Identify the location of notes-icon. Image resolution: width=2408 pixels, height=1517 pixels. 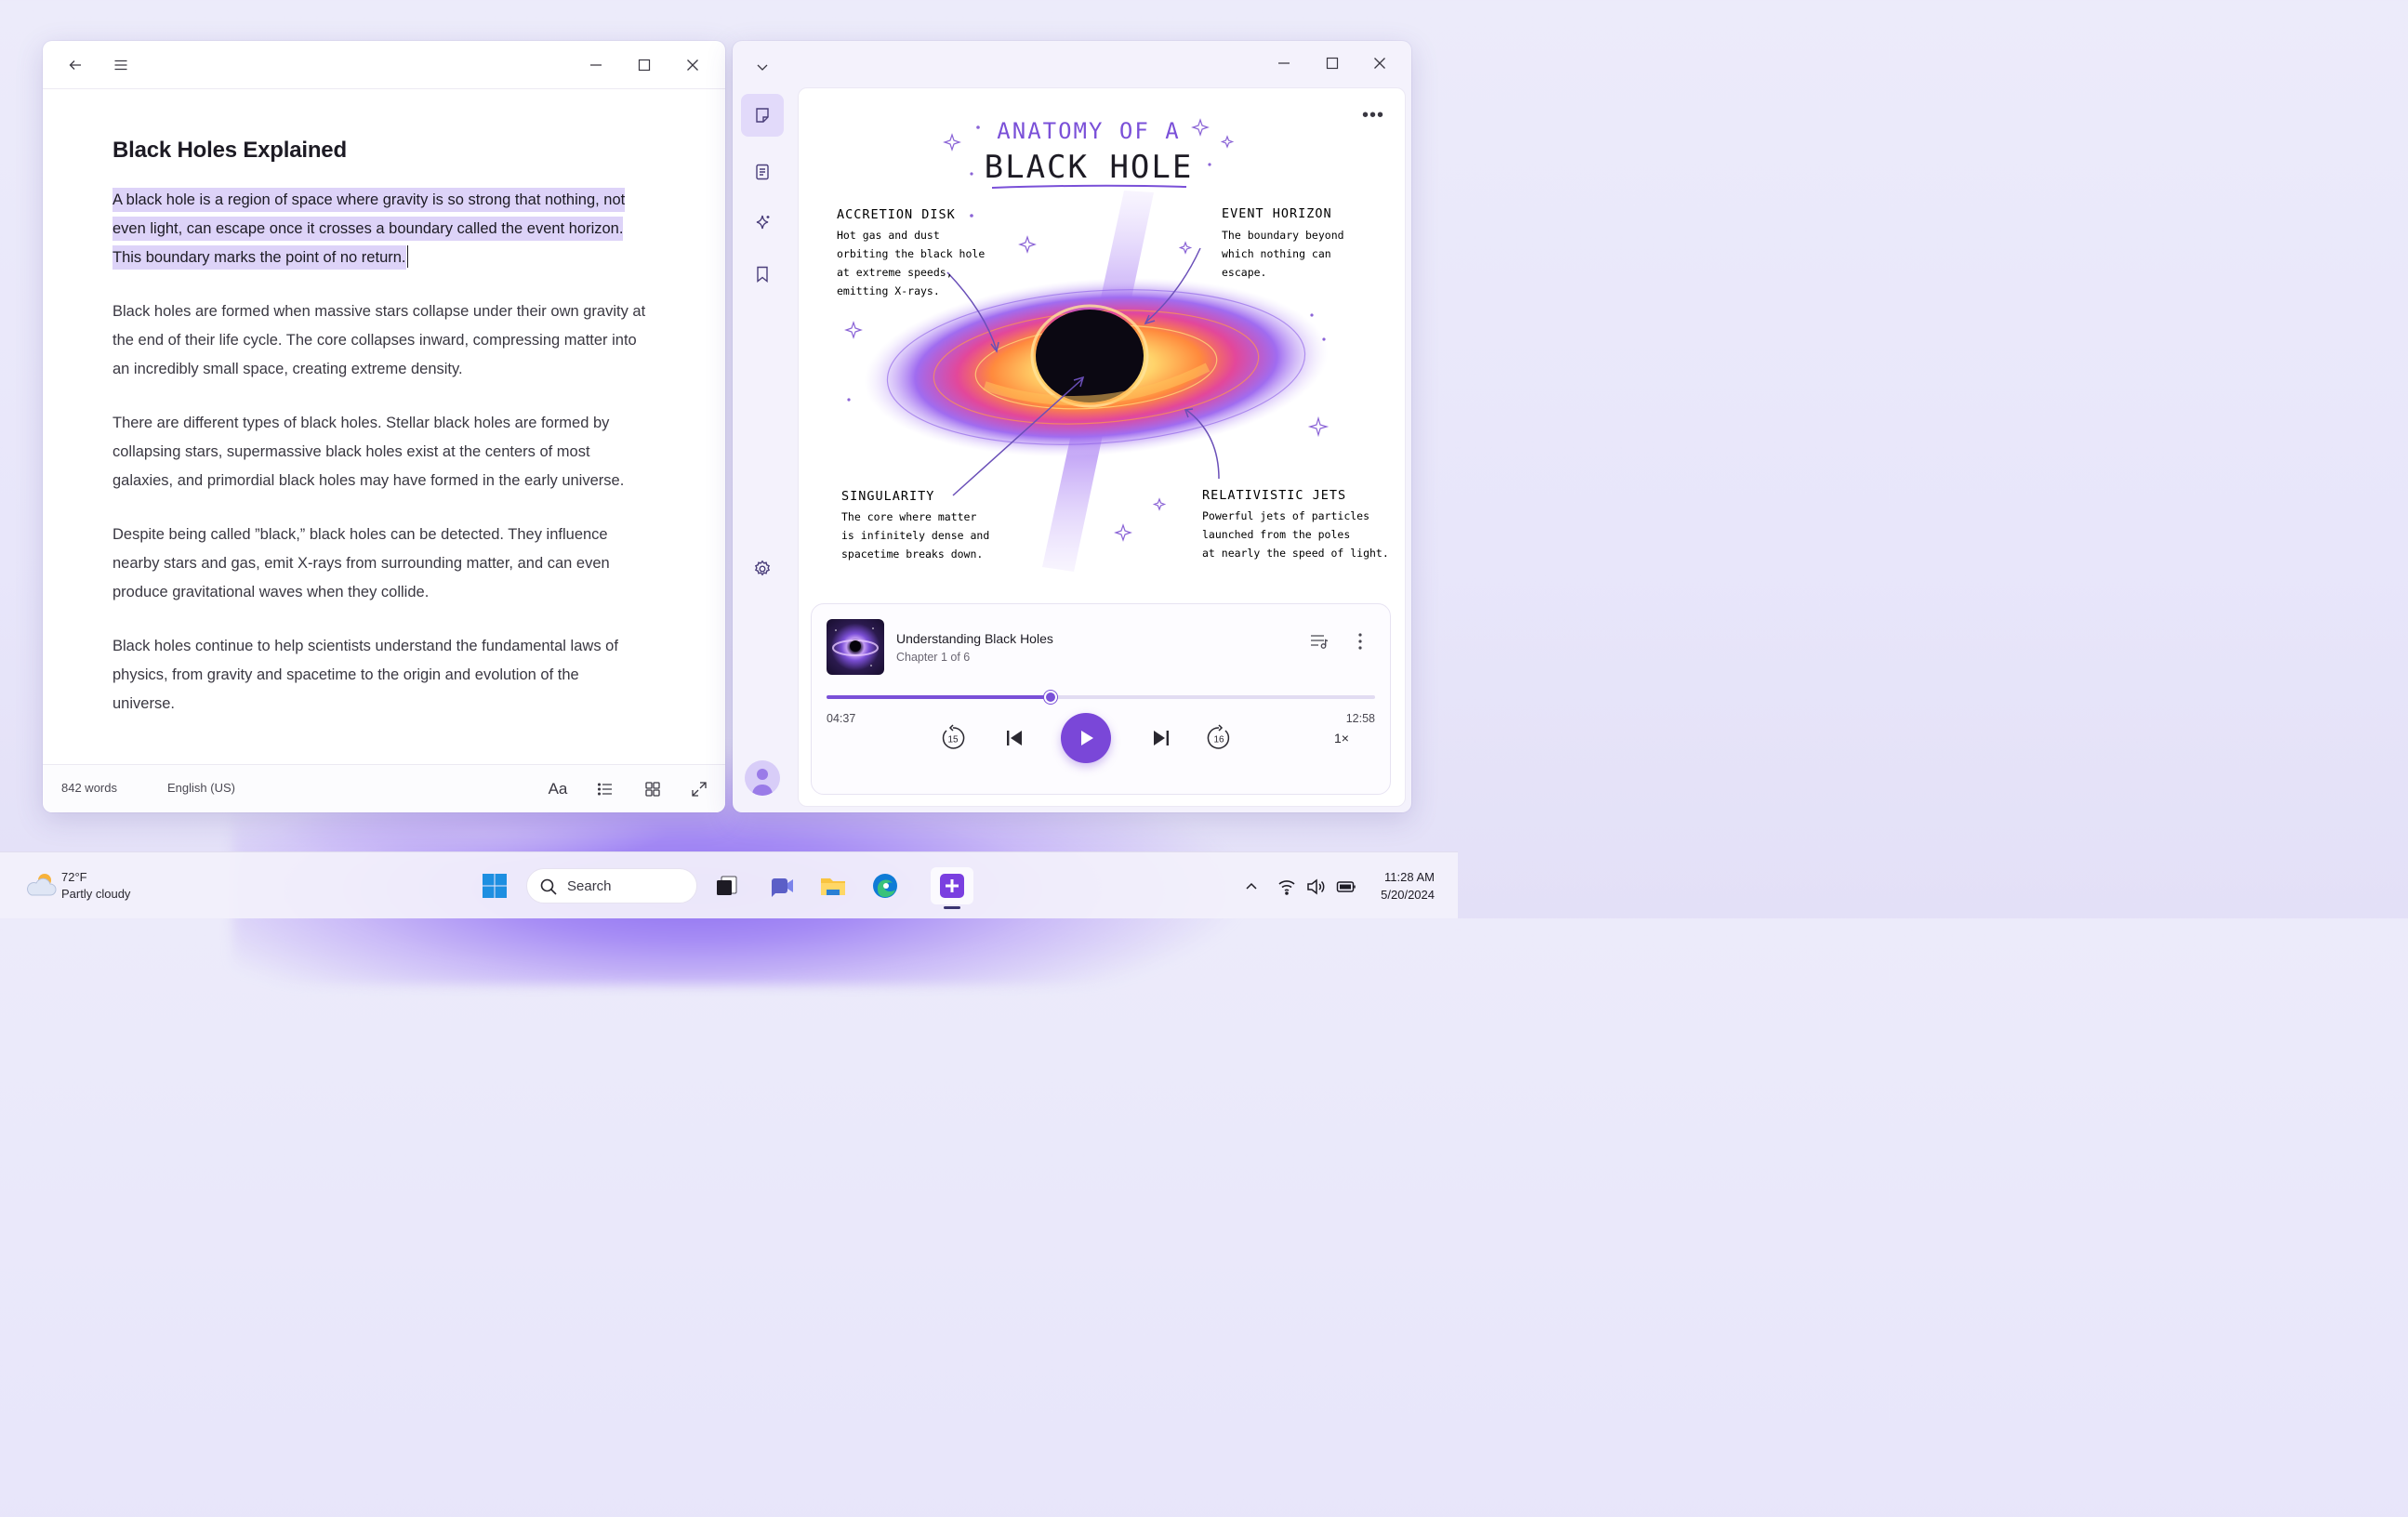
(762, 115).